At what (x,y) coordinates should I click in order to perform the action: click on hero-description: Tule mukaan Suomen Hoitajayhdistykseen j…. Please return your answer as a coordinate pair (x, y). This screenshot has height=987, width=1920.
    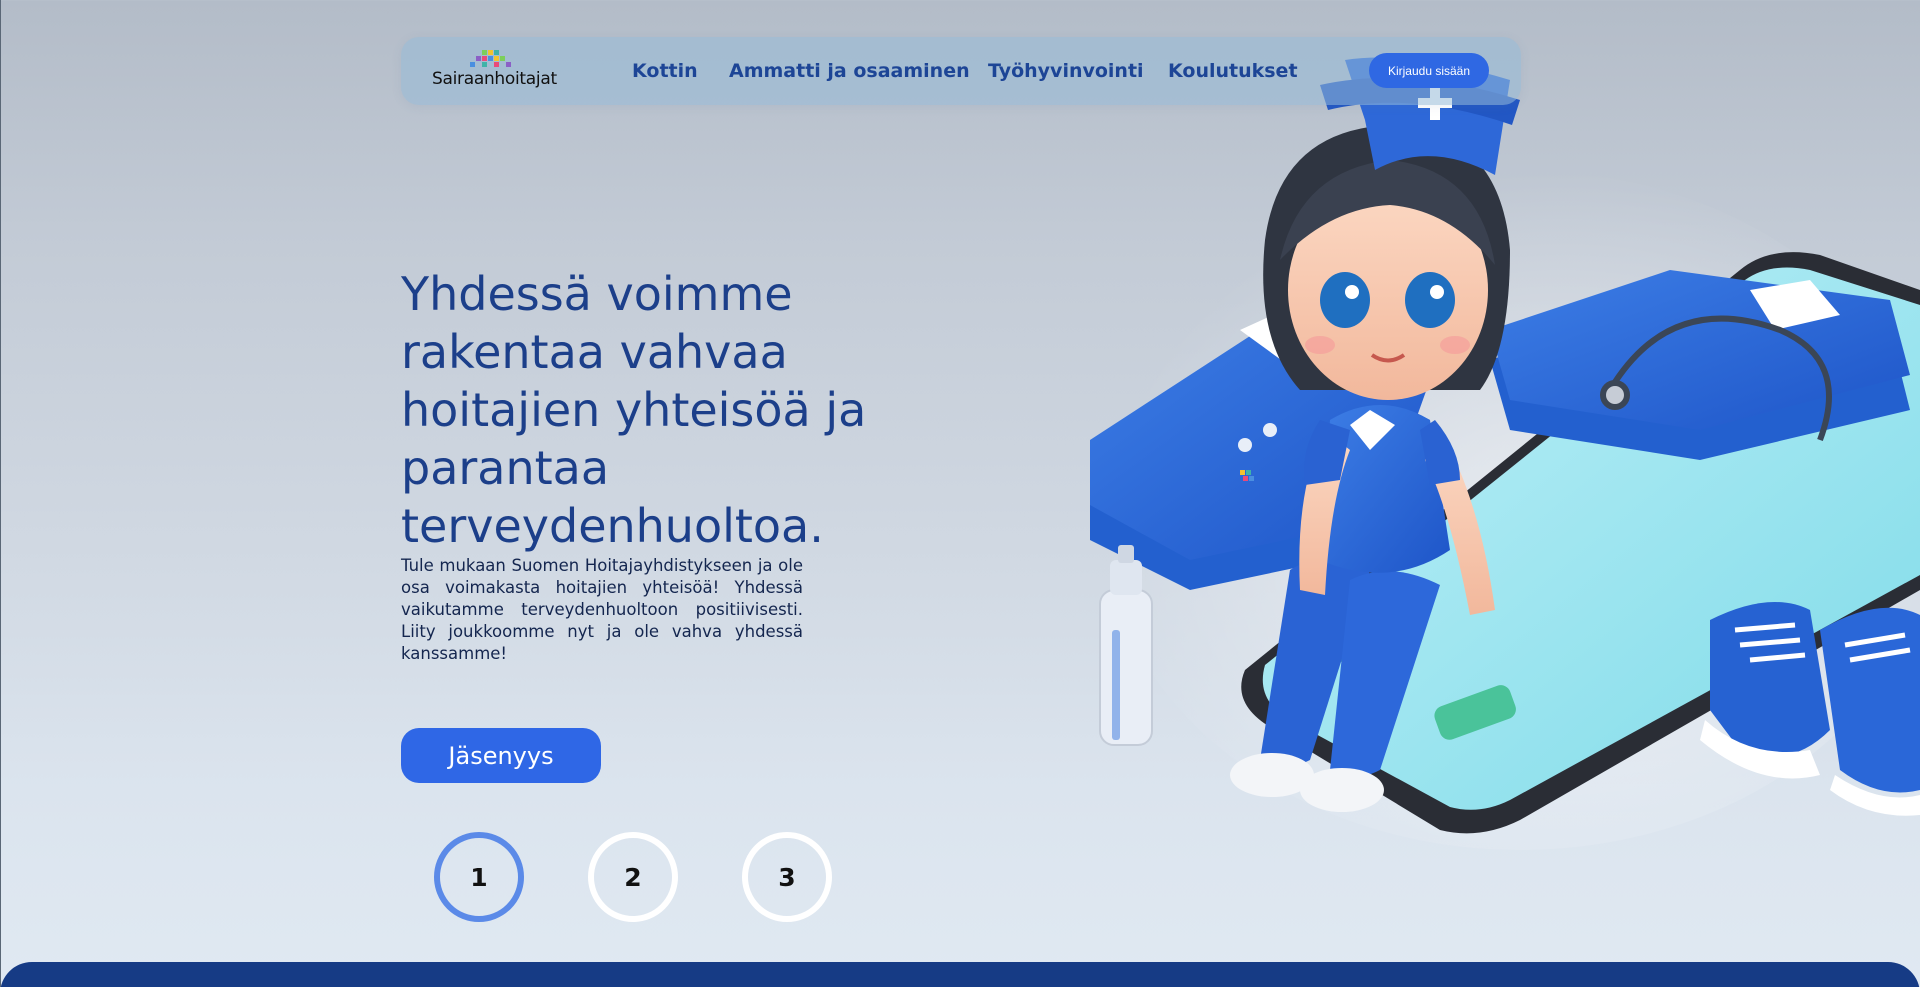
    Looking at the image, I should click on (602, 609).